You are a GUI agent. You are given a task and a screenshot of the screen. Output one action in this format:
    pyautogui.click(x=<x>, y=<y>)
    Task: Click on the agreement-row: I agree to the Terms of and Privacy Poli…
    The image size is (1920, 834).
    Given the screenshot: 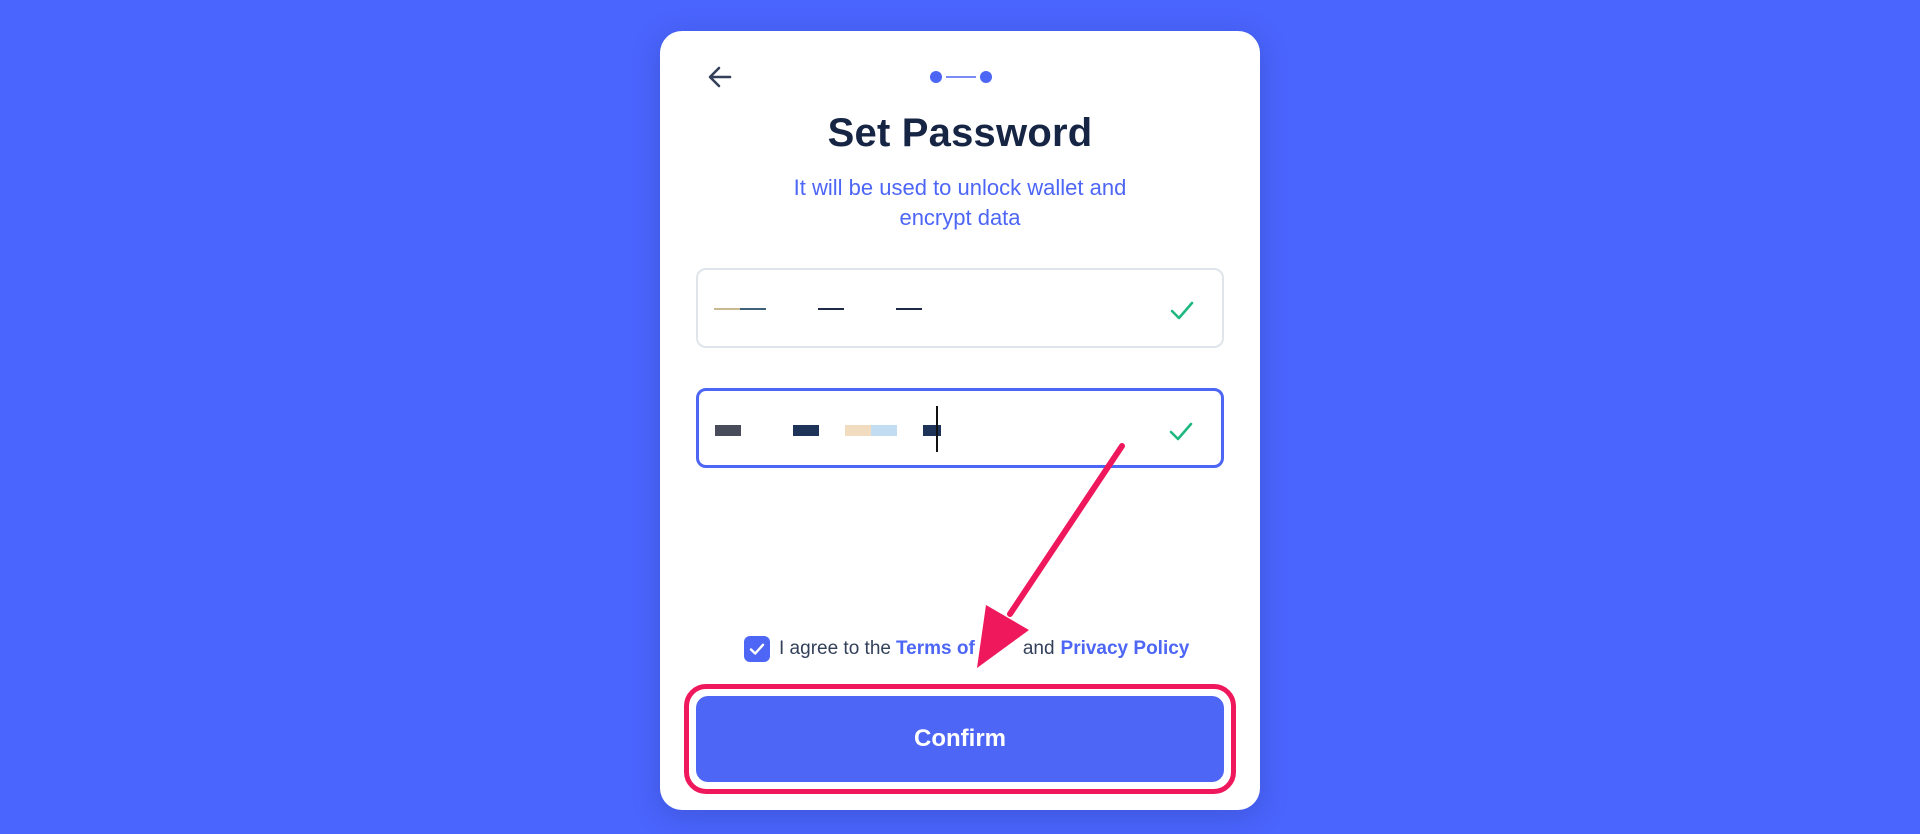 What is the action you would take?
    pyautogui.click(x=966, y=649)
    